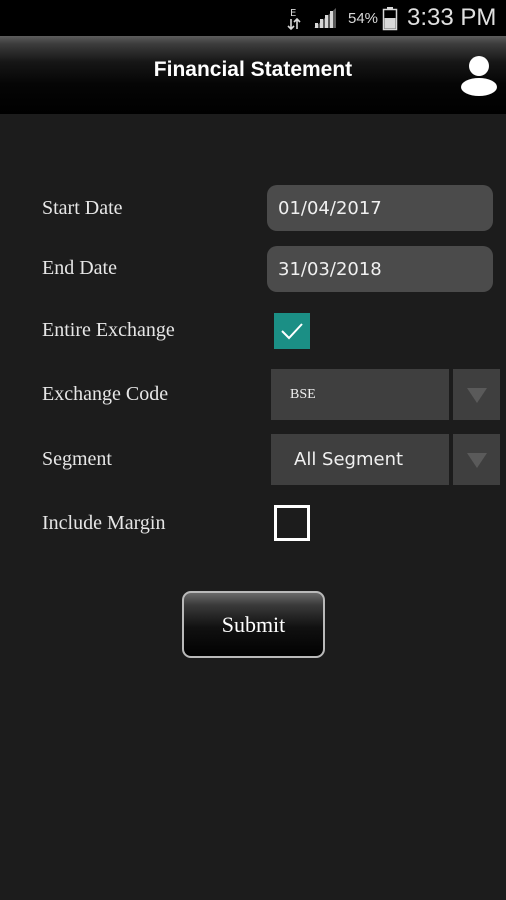  Describe the element at coordinates (82, 208) in the screenshot. I see `start-date-label: Start Date` at that location.